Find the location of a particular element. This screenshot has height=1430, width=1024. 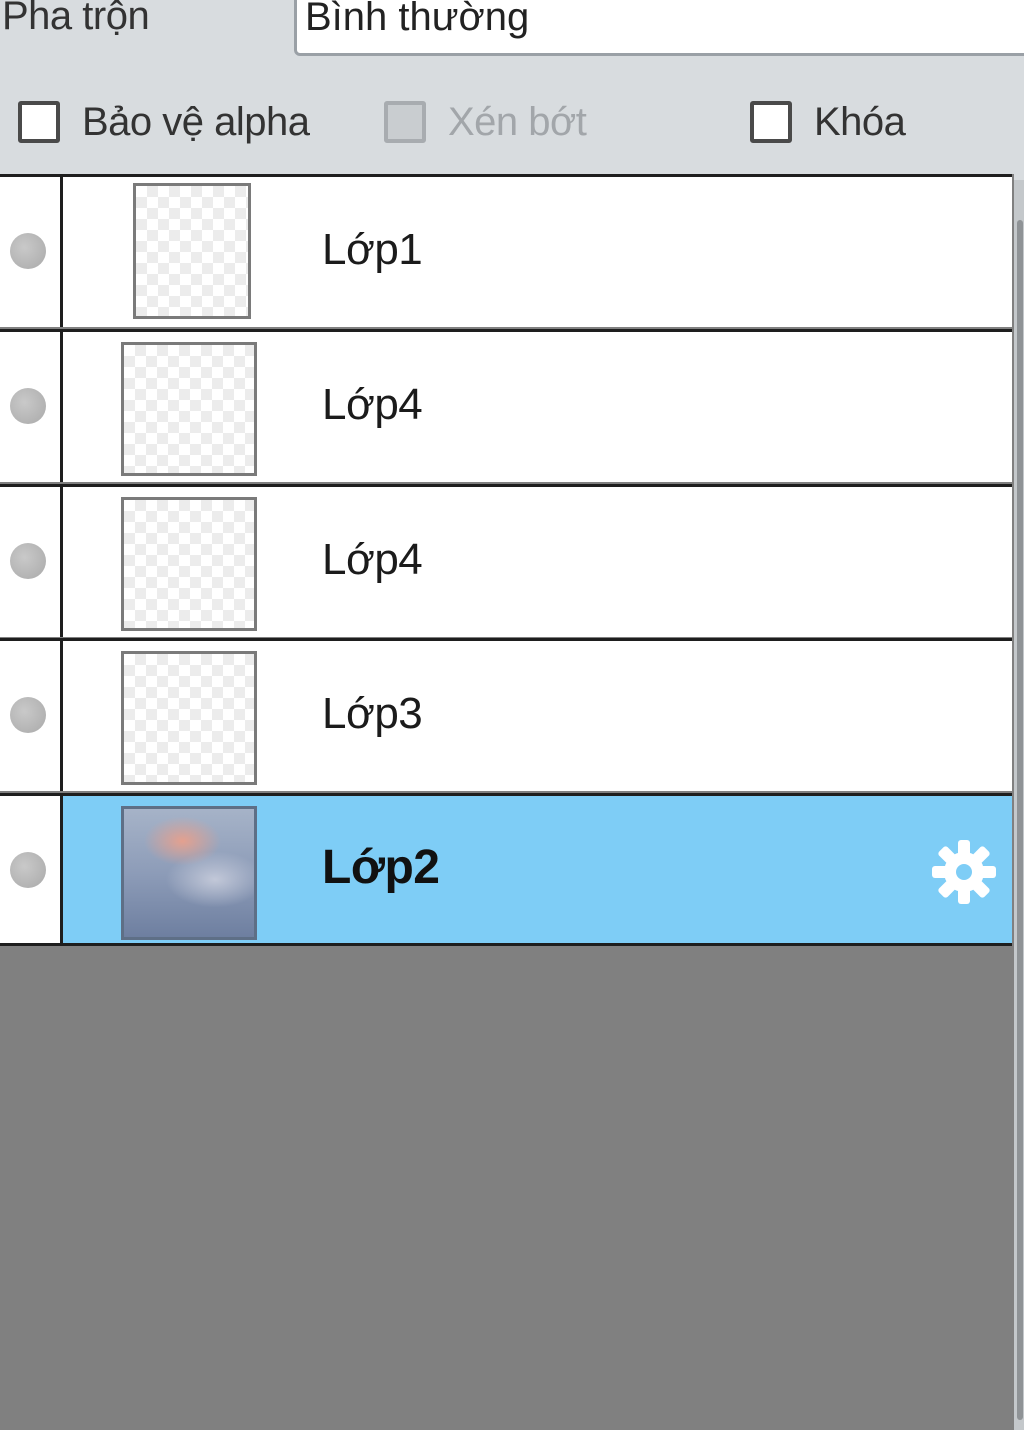

layer-name: Lớp3 is located at coordinates (372, 713).